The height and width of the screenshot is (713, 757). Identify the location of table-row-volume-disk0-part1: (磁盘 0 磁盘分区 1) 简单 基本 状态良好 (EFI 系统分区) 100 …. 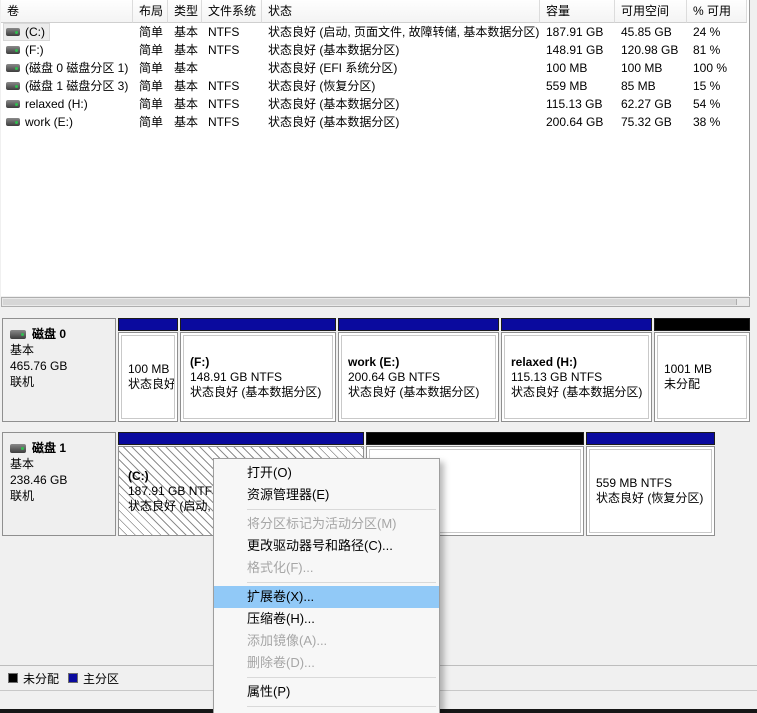
(375, 68).